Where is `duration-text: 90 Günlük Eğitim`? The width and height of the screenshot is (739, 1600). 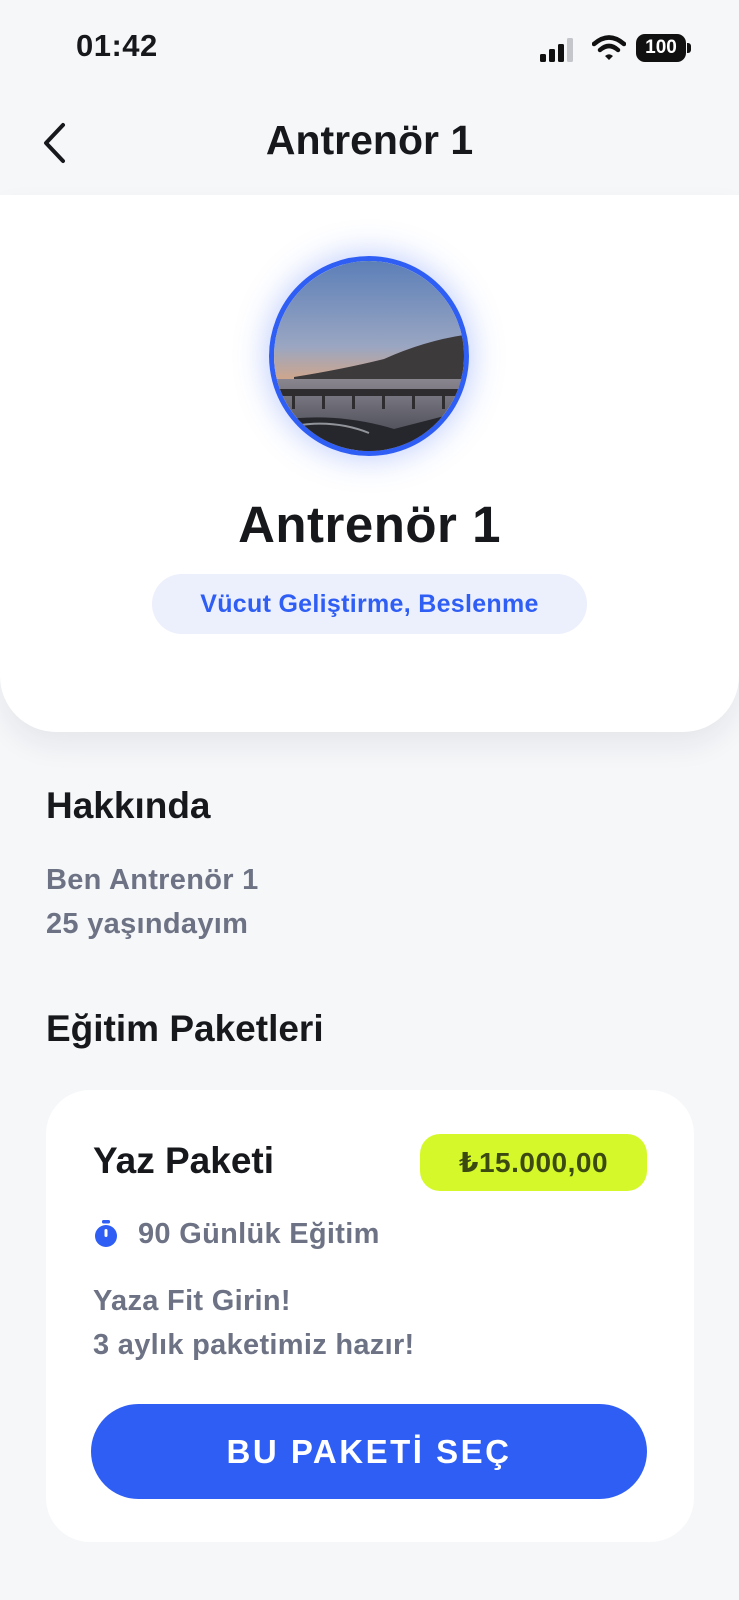 duration-text: 90 Günlük Eğitim is located at coordinates (259, 1233).